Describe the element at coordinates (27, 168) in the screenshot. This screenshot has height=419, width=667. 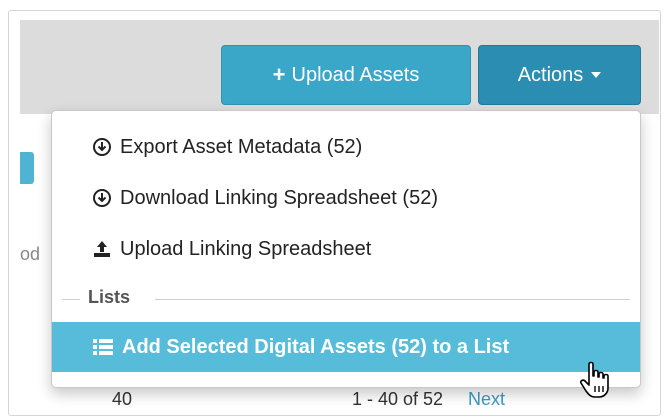
I see `background-tab` at that location.